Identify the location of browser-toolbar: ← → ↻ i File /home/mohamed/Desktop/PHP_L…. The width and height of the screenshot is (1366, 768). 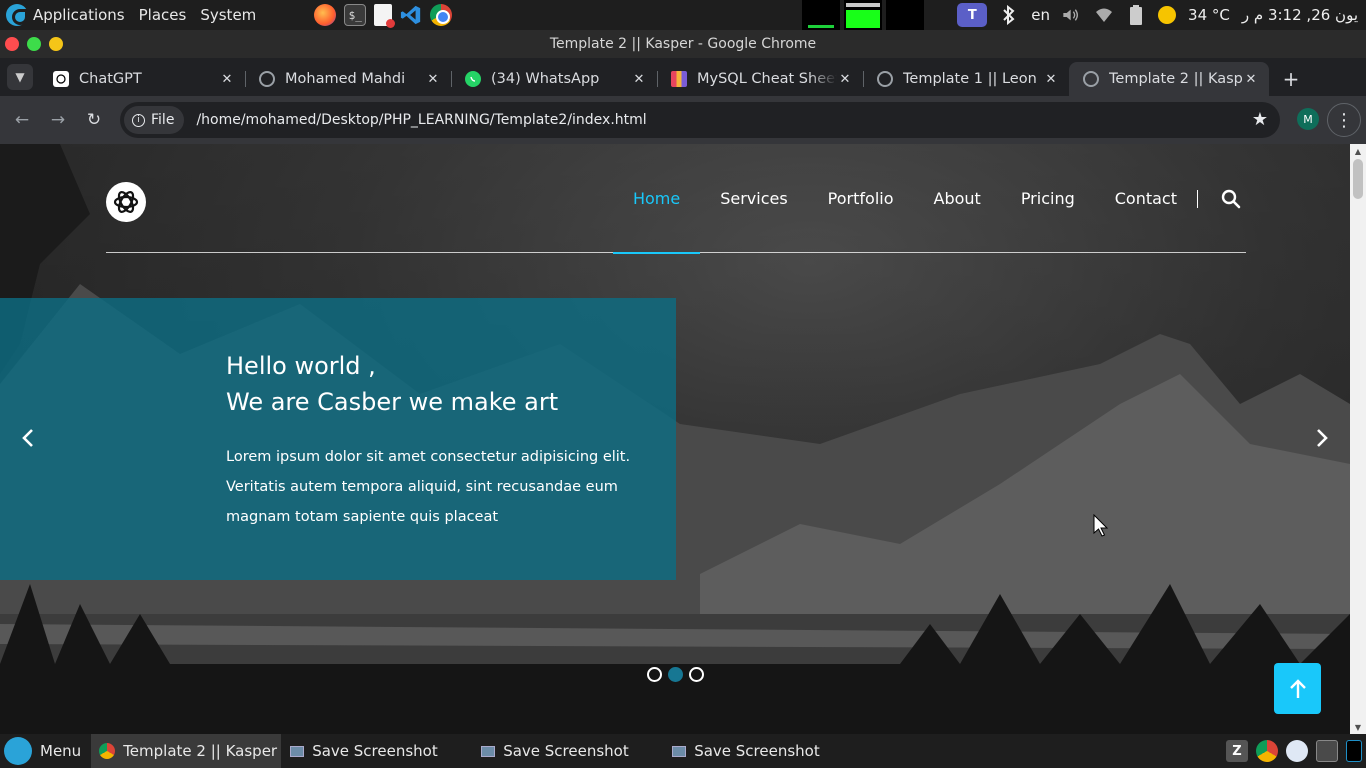
(683, 120).